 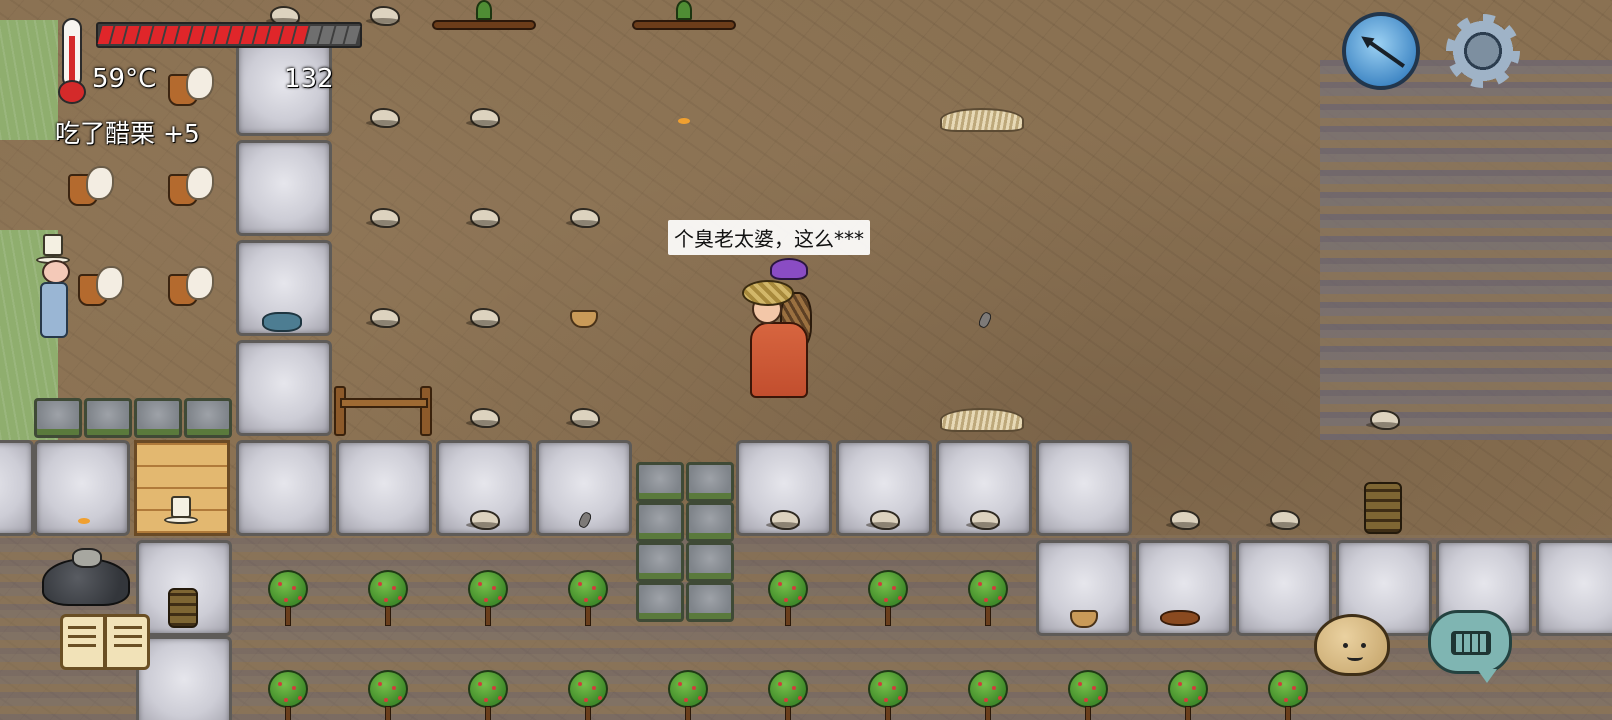 I want to click on speech-bubble: 个臭老太婆，这么***, so click(x=769, y=237).